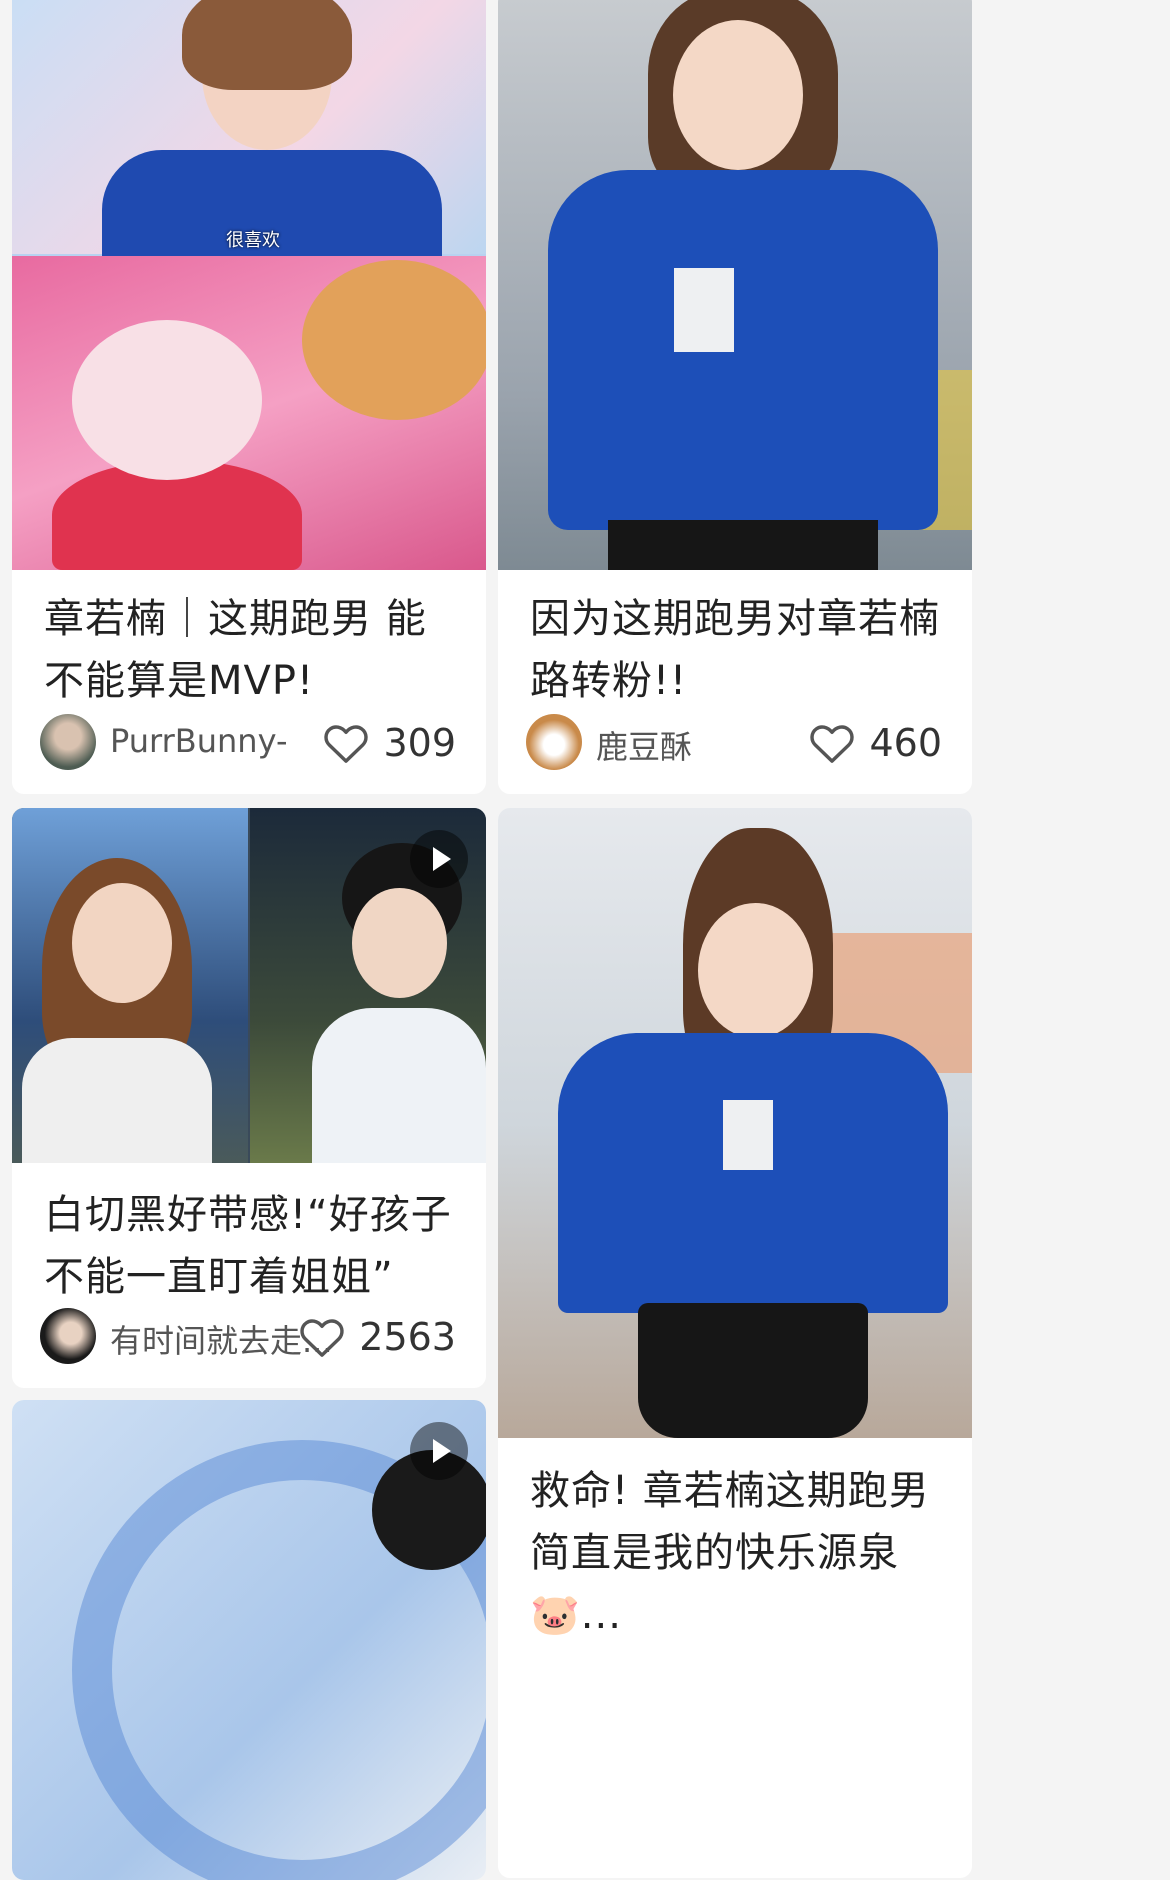 The height and width of the screenshot is (1880, 1170). I want to click on author-name: 鹿豆酥, so click(644, 745).